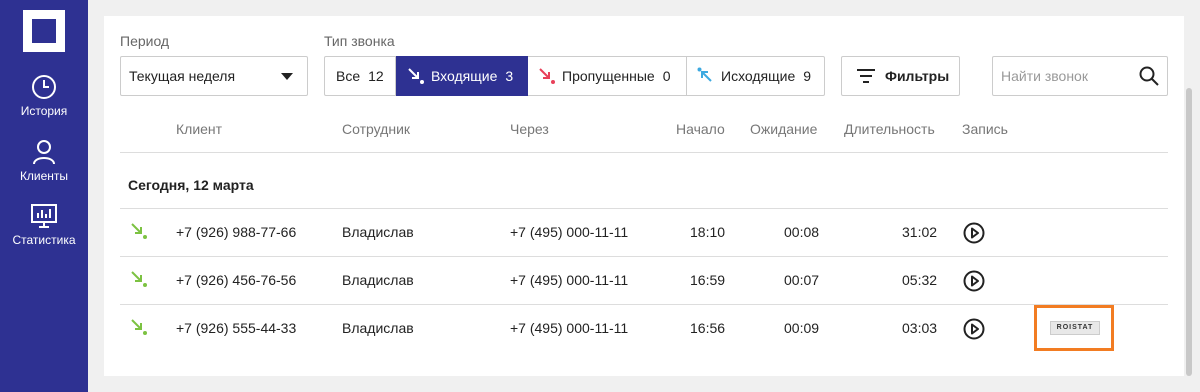  Describe the element at coordinates (348, 76) in the screenshot. I see `call-type-label-all: Все` at that location.